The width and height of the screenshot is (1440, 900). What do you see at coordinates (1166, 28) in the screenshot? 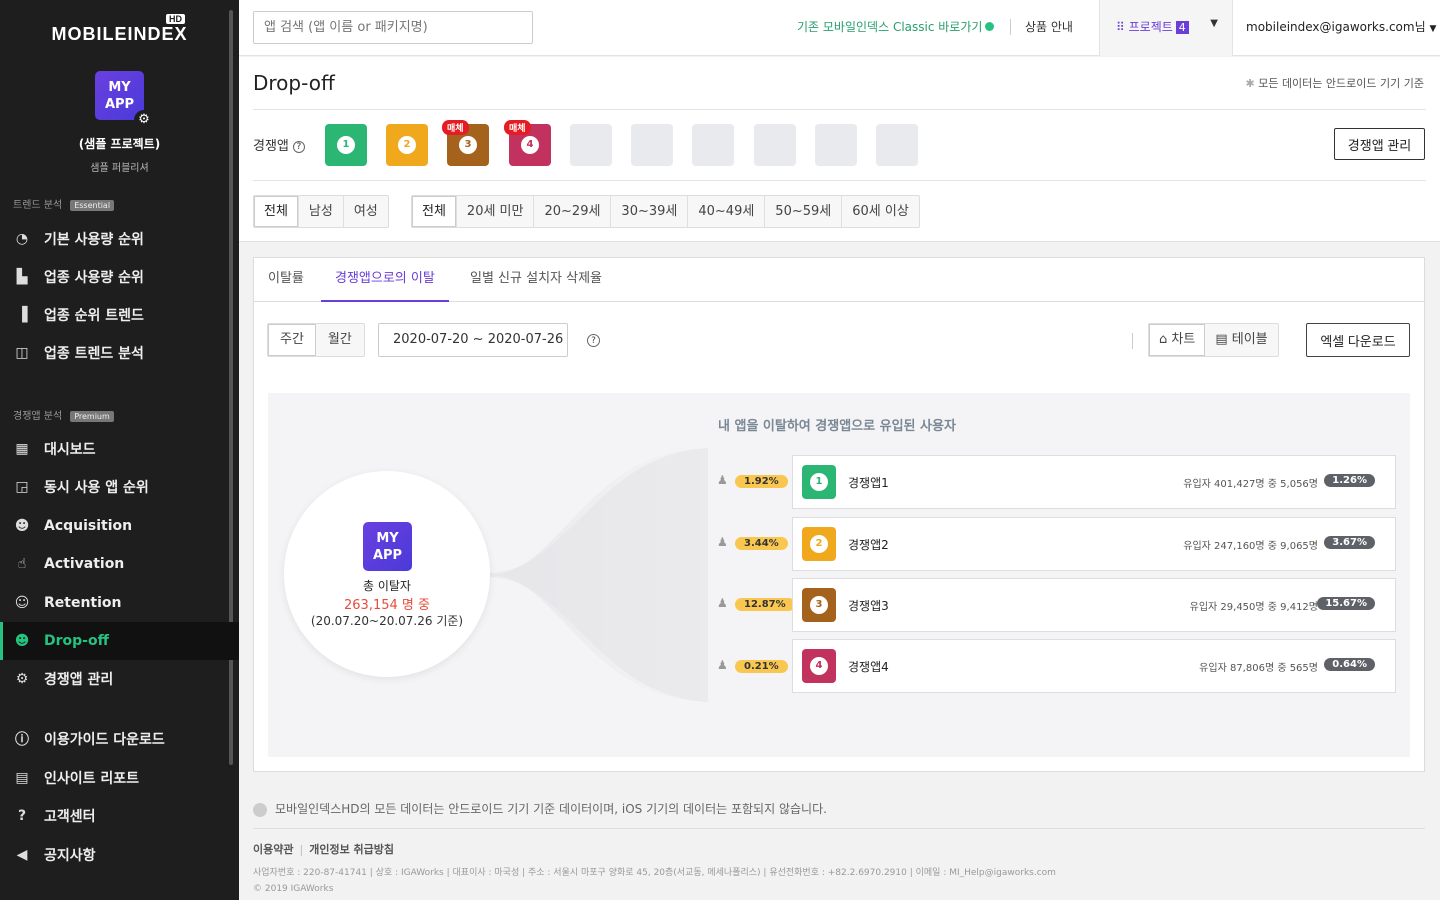
I see `project-menu: ⠿ 프로젝트 4 ▼` at bounding box center [1166, 28].